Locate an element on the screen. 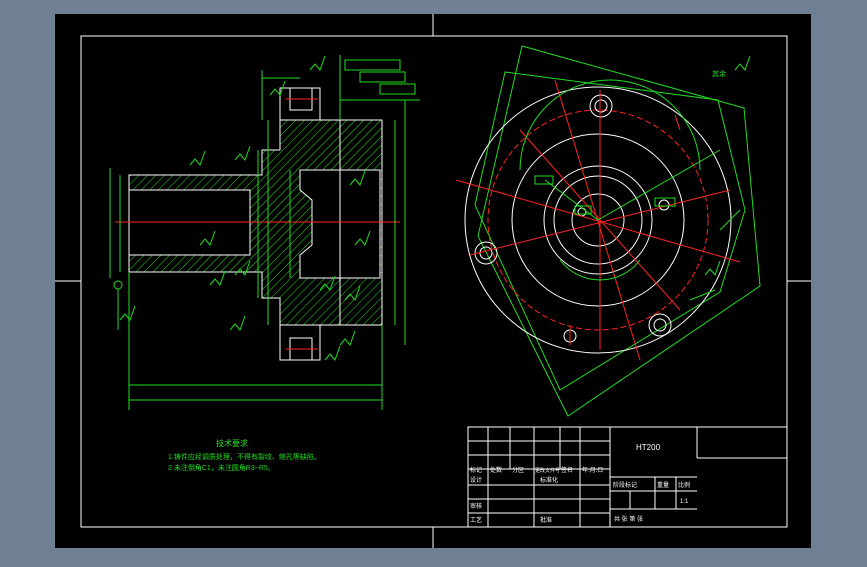 The width and height of the screenshot is (867, 567). title-label-process: 工艺 is located at coordinates (476, 520).